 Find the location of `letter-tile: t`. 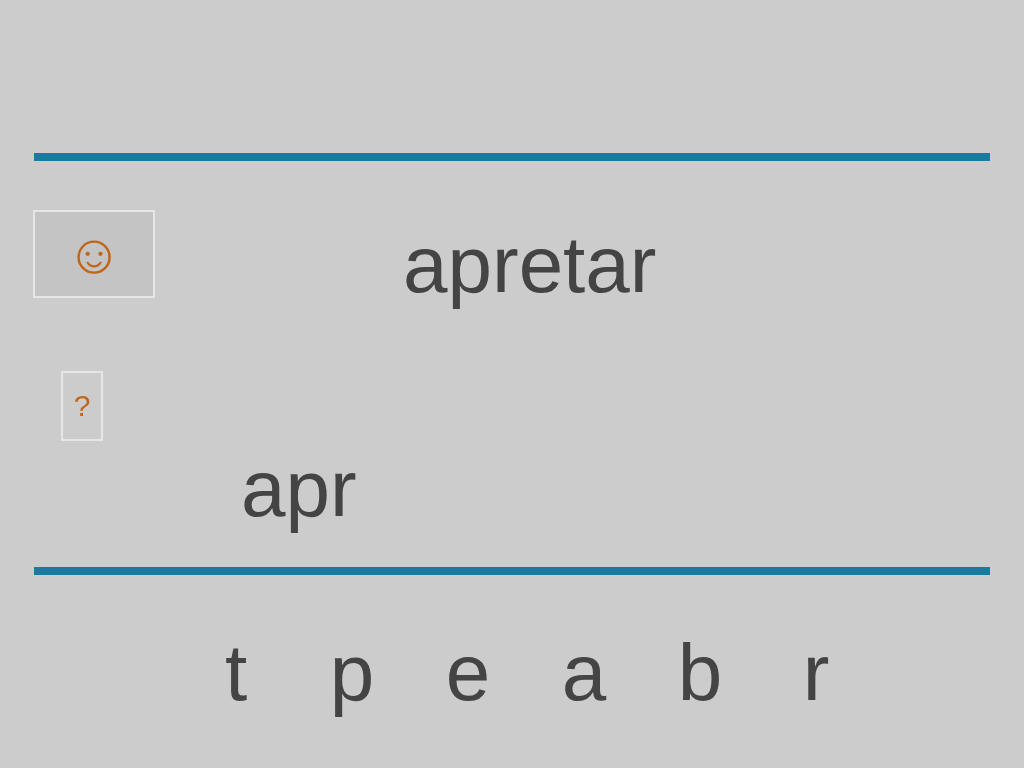

letter-tile: t is located at coordinates (236, 673).